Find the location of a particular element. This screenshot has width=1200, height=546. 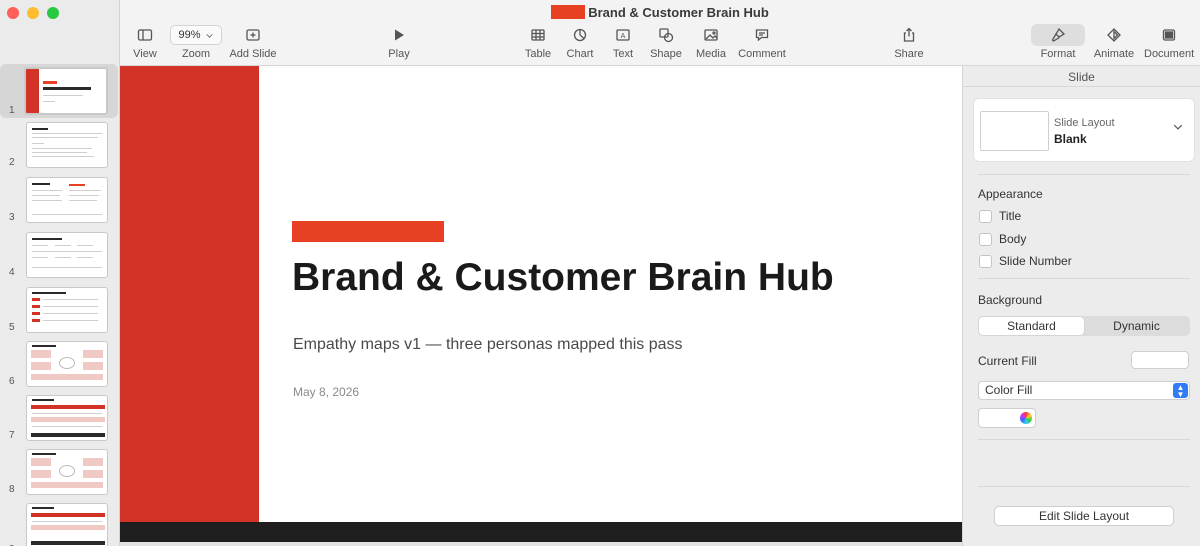

layout-thumbnail is located at coordinates (1014, 131).